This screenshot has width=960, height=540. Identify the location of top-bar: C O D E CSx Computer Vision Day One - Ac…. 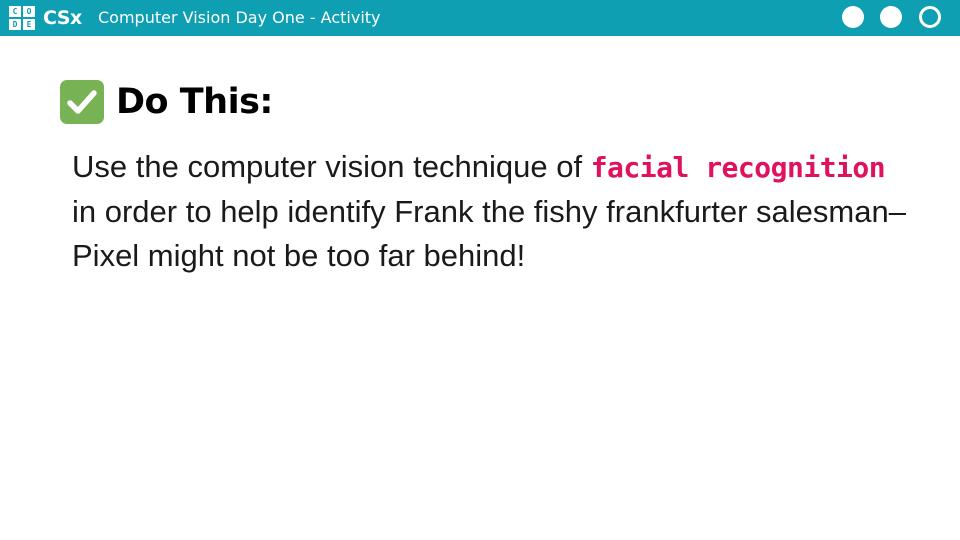
(480, 18).